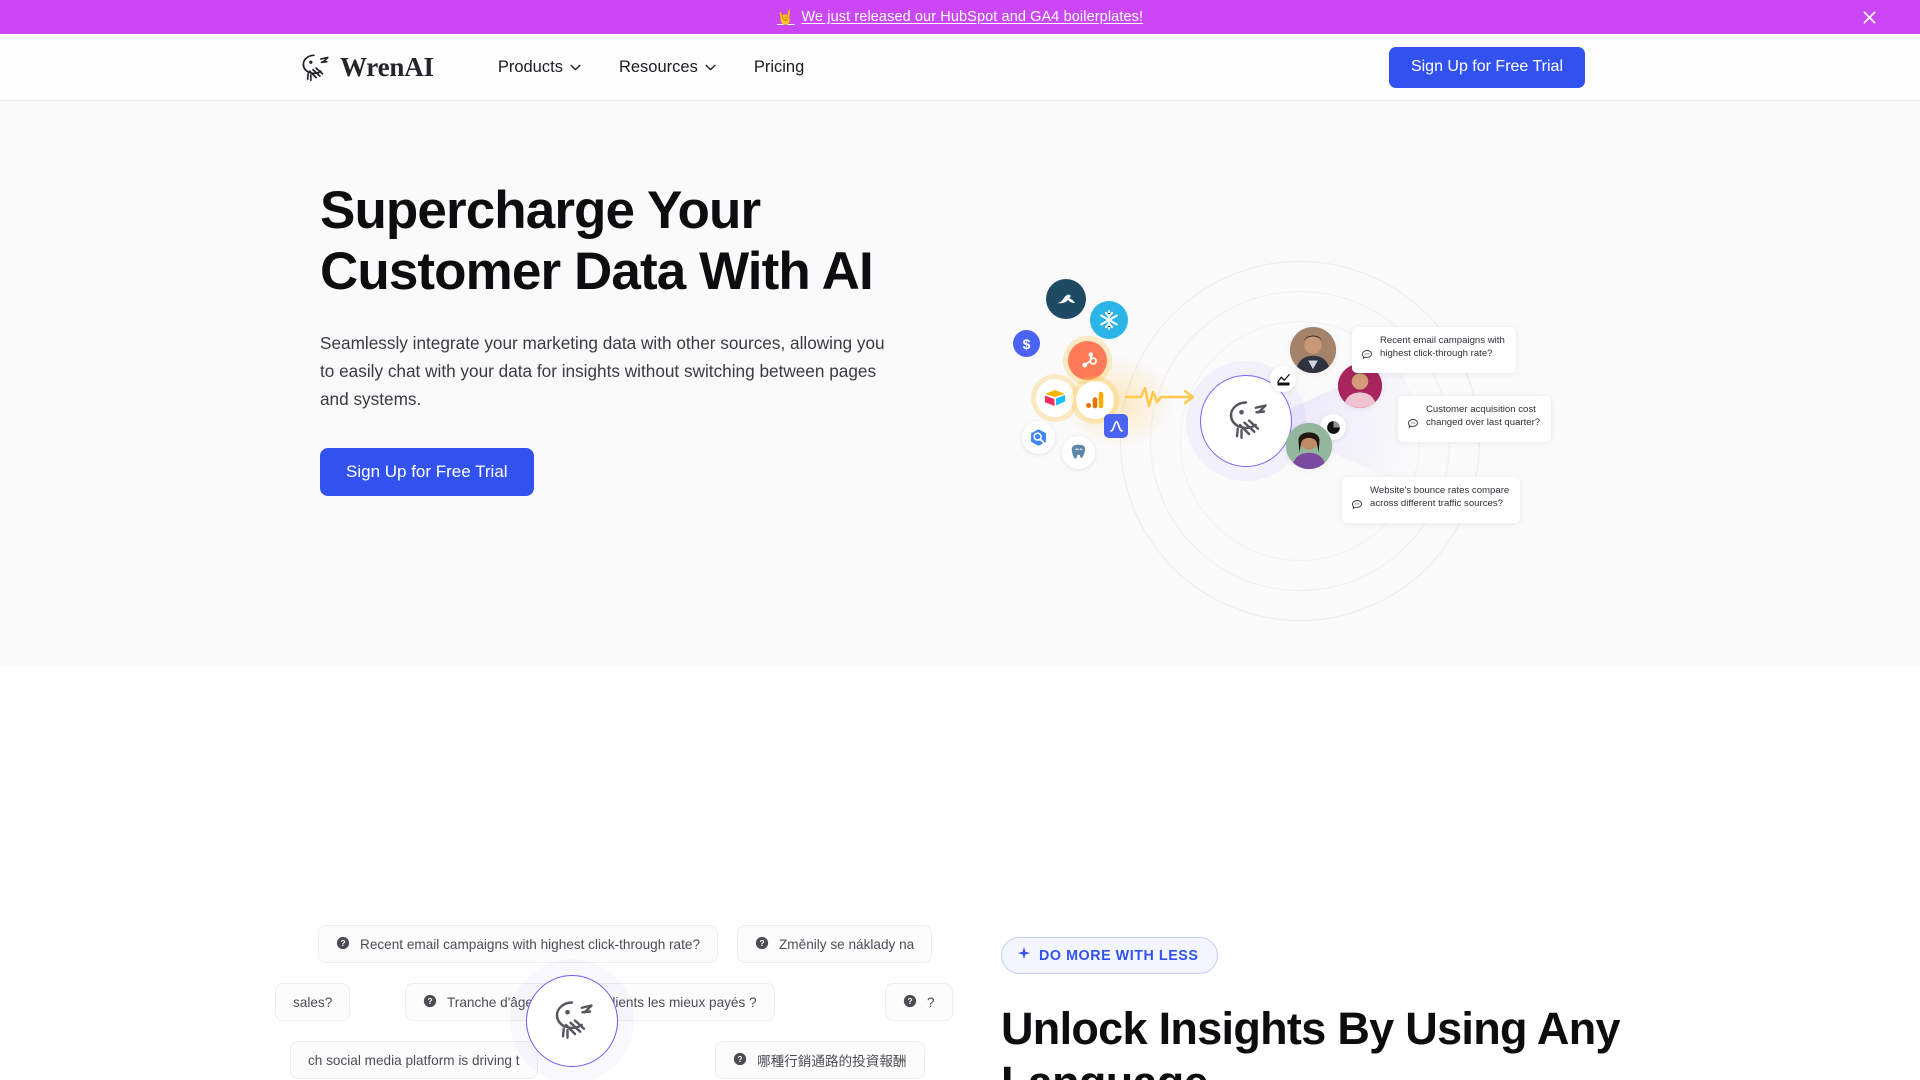 The height and width of the screenshot is (1080, 1920). I want to click on navbar-signup-button: Sign Up for Free Trial, so click(1486, 67).